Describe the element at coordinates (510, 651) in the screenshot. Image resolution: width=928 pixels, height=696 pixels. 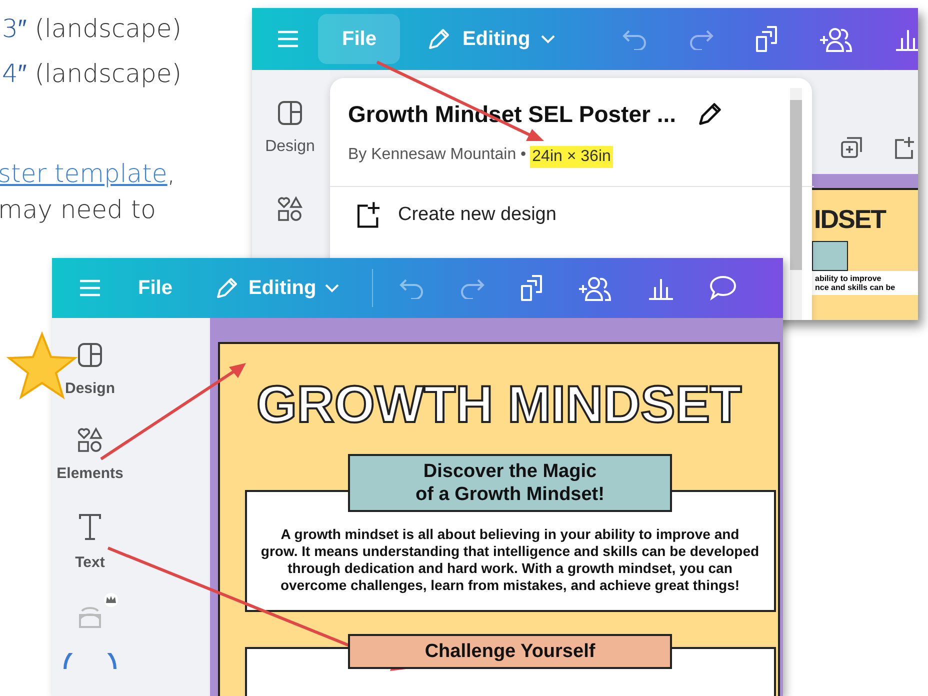
I see `section-heading: Challenge Yourself` at that location.